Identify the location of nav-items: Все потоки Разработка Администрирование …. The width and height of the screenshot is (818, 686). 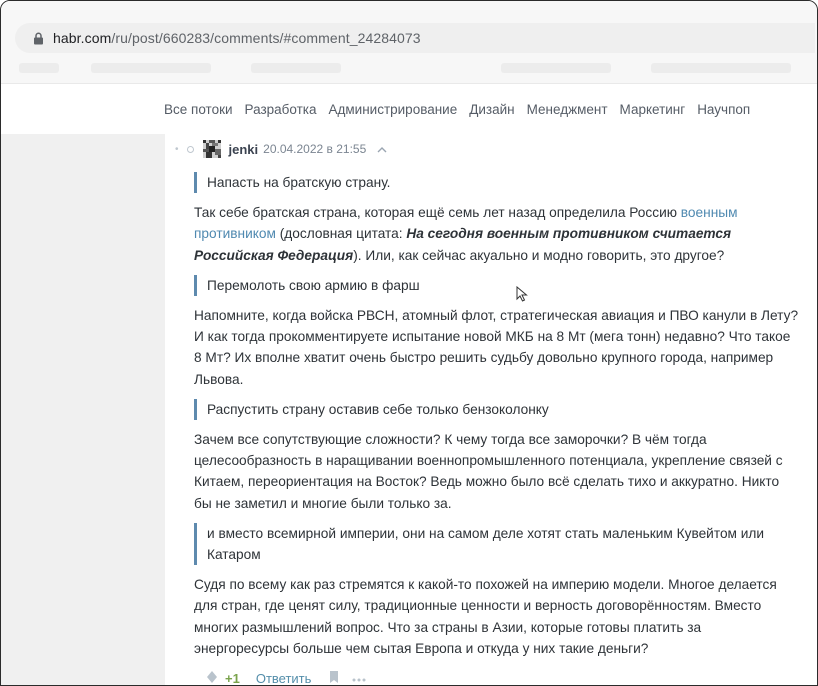
(457, 109).